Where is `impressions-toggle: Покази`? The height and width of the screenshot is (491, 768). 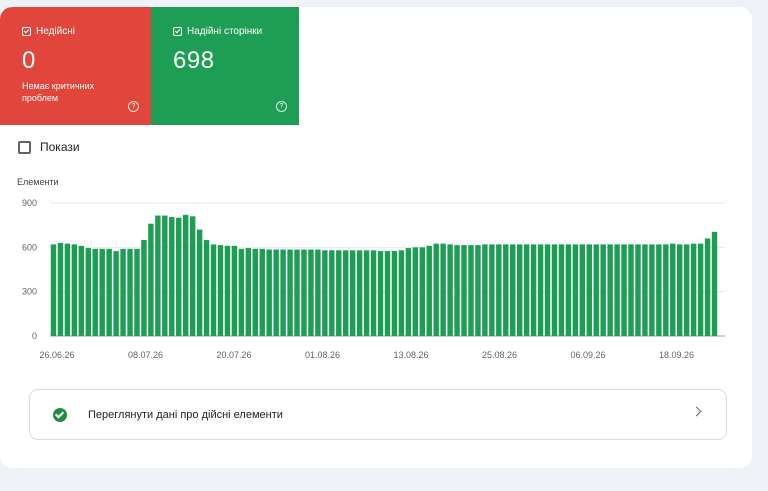
impressions-toggle: Покази is located at coordinates (49, 147).